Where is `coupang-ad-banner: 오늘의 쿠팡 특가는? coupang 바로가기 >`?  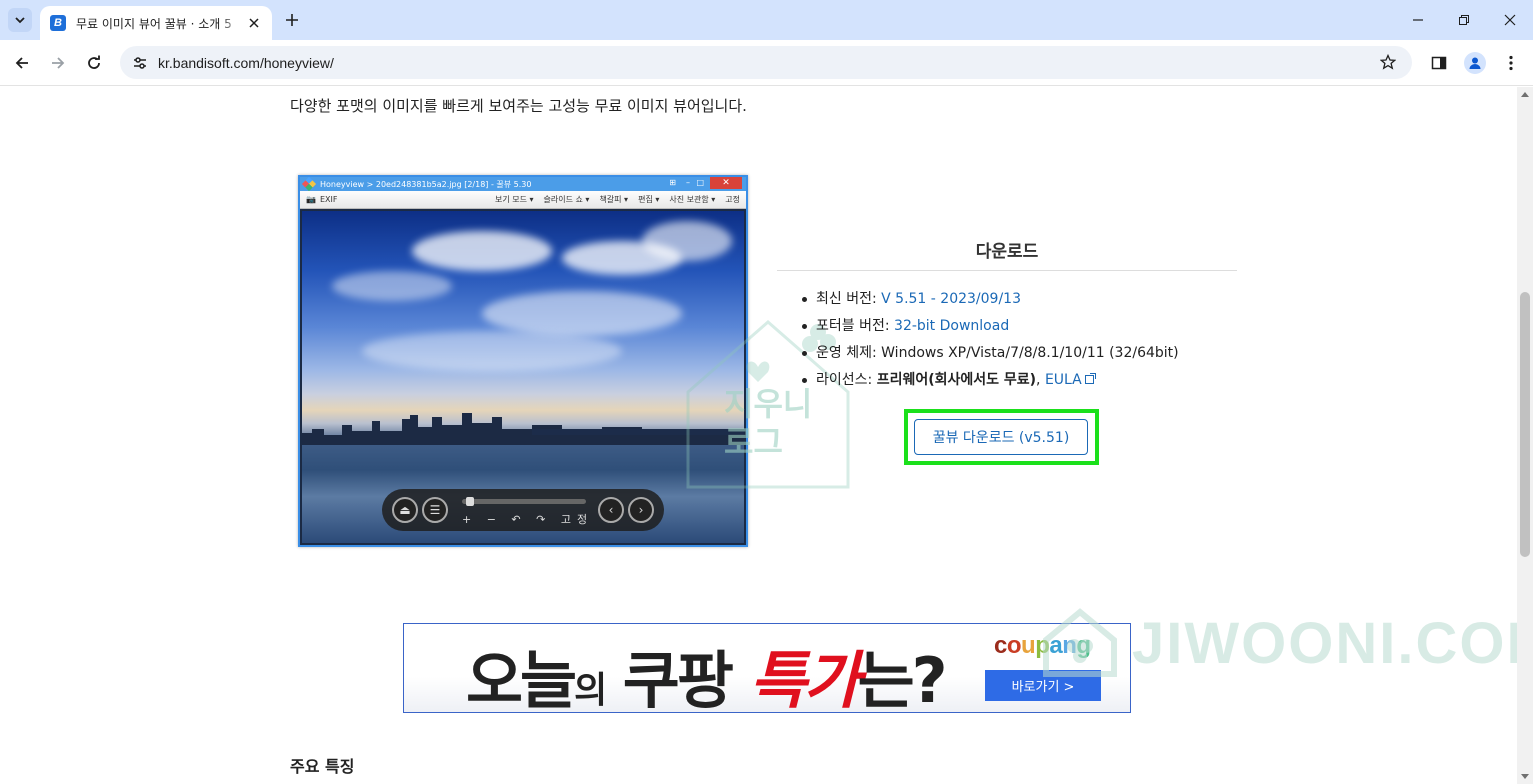
coupang-ad-banner: 오늘의 쿠팡 특가는? coupang 바로가기 > is located at coordinates (767, 668).